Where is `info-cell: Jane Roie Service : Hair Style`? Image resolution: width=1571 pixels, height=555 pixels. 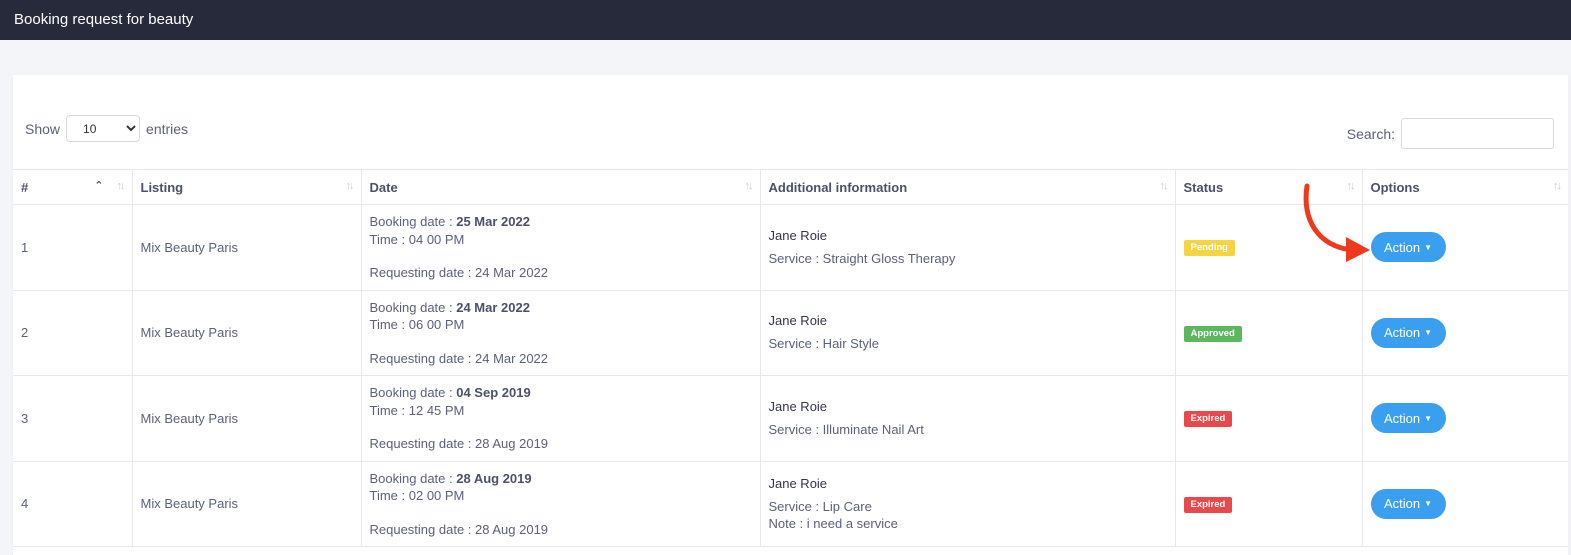
info-cell: Jane Roie Service : Hair Style is located at coordinates (968, 333).